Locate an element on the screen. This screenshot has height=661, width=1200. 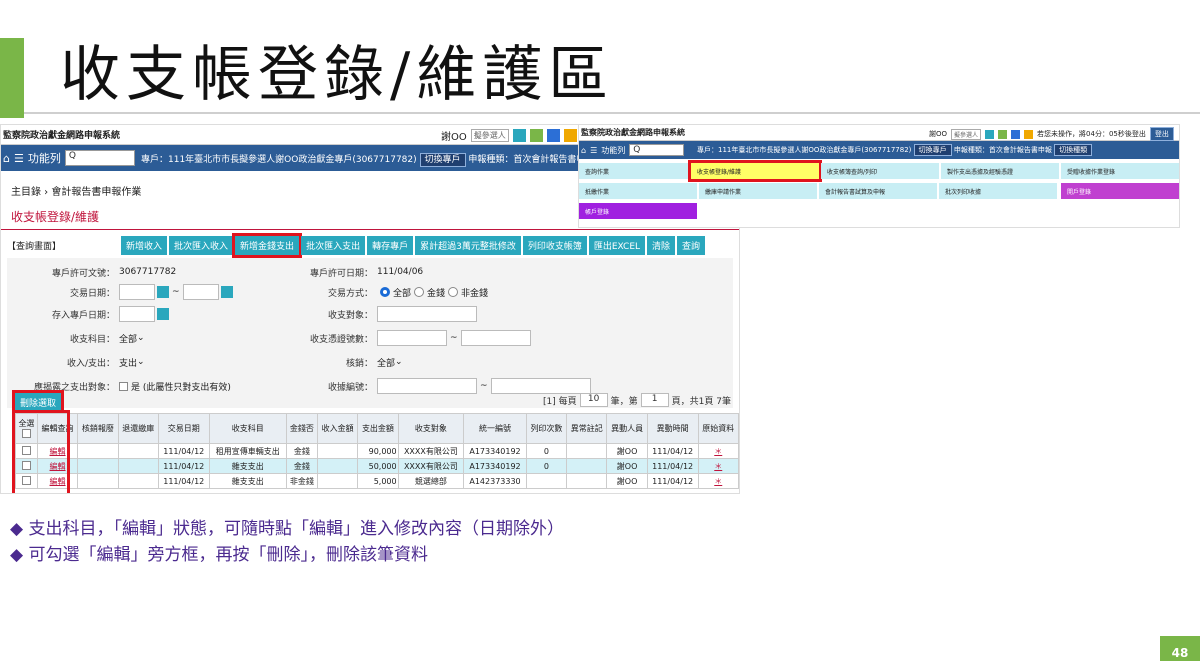
batch-import-expense-button: 批次匯入支出 is located at coordinates (333, 245).